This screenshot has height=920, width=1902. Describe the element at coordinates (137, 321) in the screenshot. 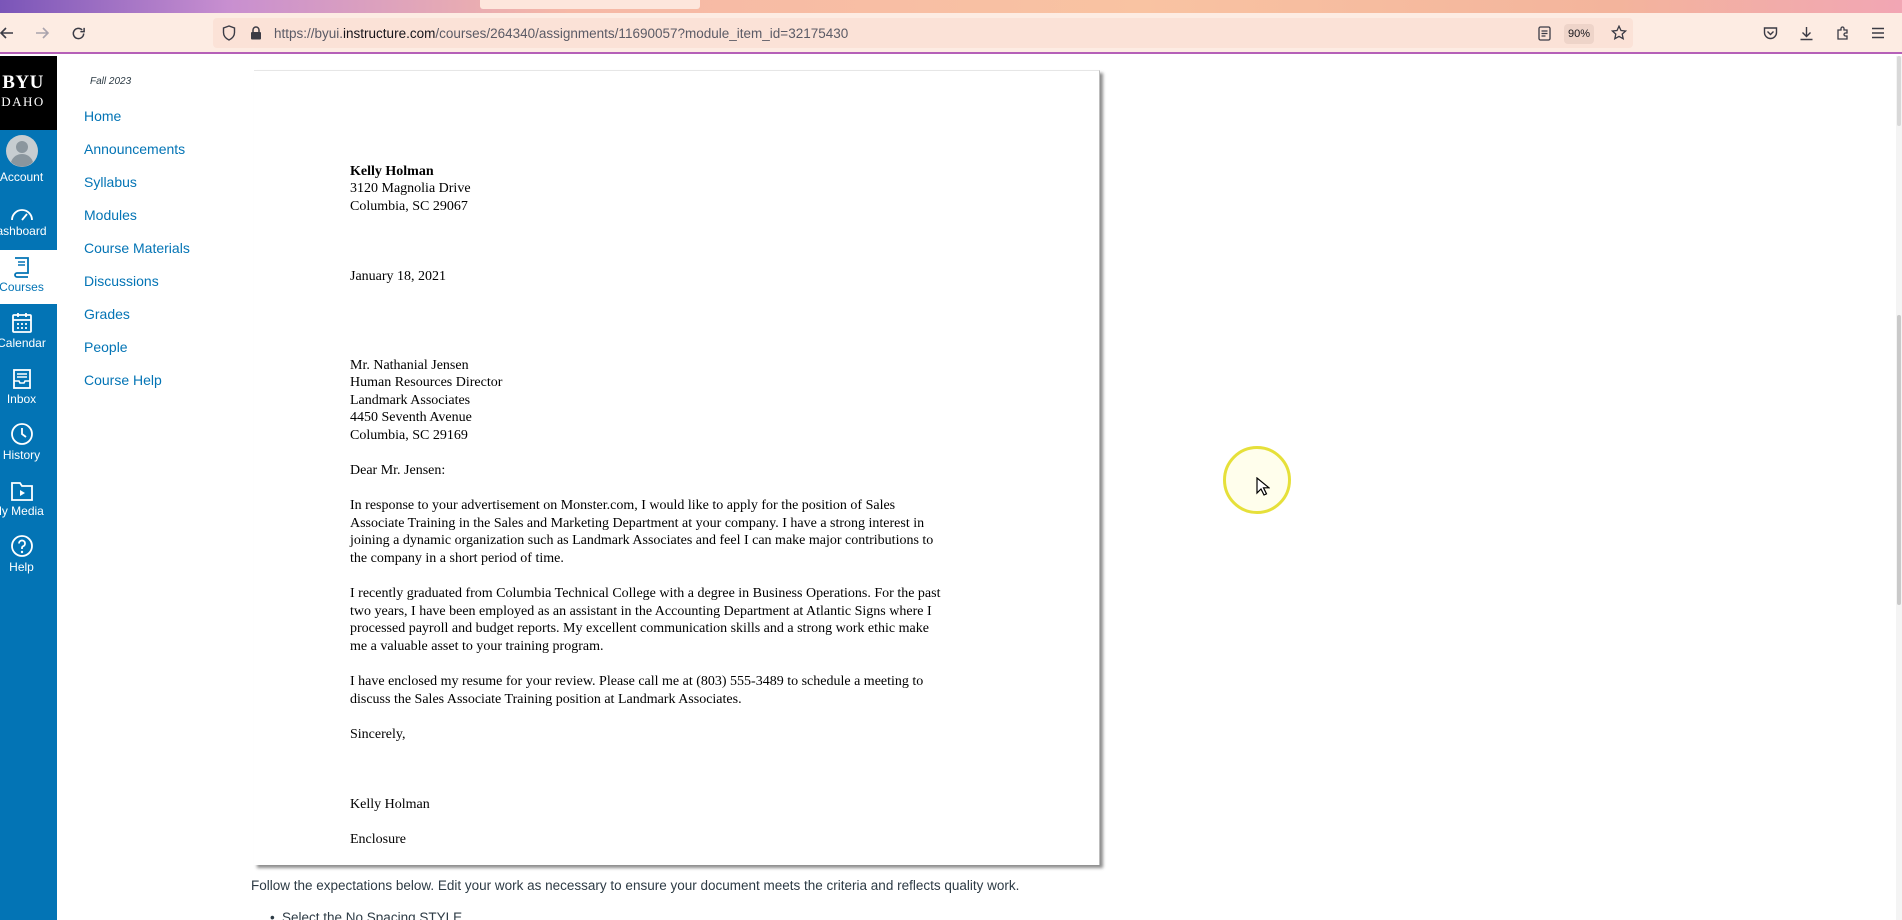

I see `course-nav-grades: Grades` at that location.